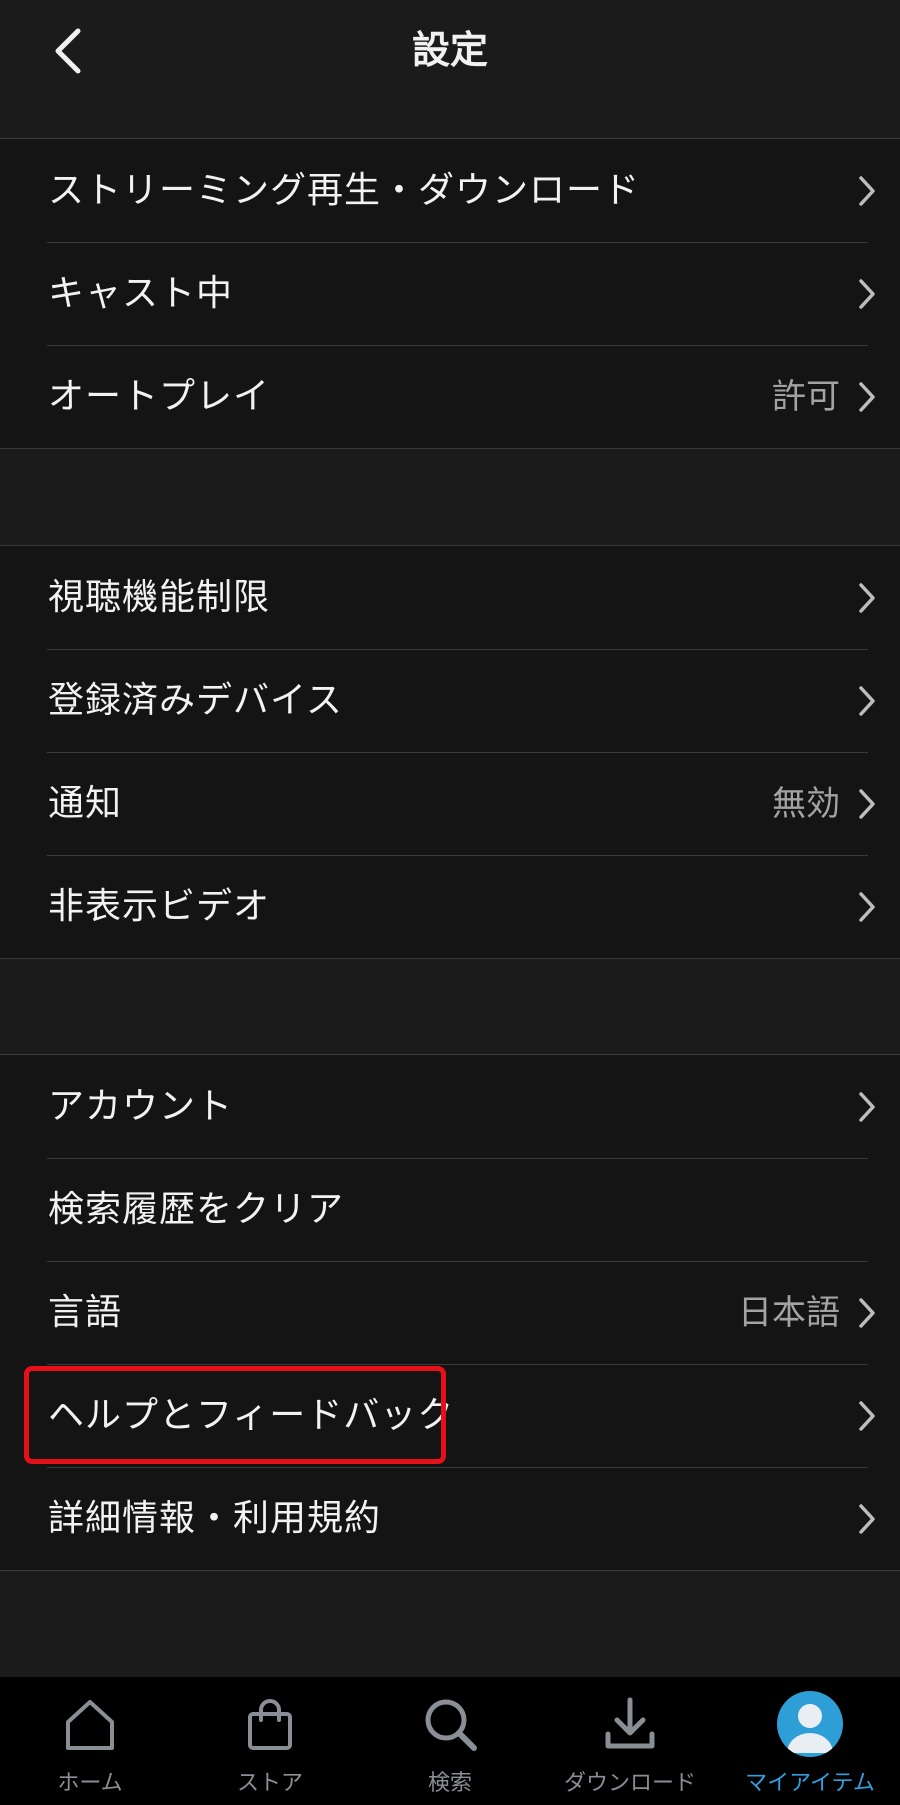 This screenshot has width=900, height=1805. What do you see at coordinates (269, 1783) in the screenshot?
I see `tab-label: ストア` at bounding box center [269, 1783].